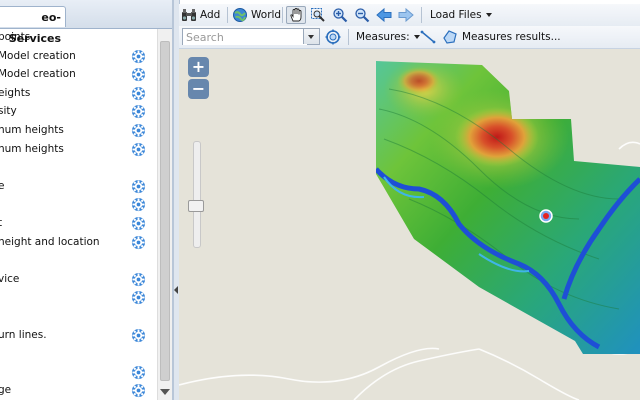 Image resolution: width=640 pixels, height=400 pixels. What do you see at coordinates (165, 392) in the screenshot?
I see `scroll-down-icon` at bounding box center [165, 392].